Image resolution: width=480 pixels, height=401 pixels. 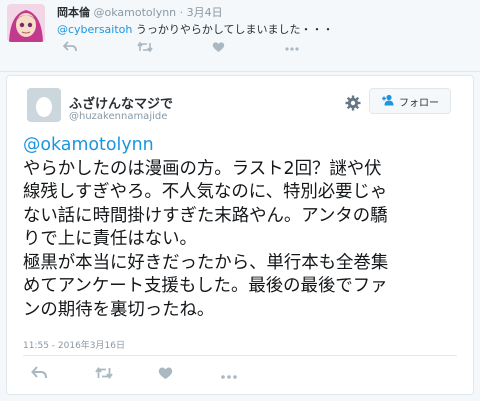 What do you see at coordinates (388, 101) in the screenshot?
I see `follow-user-icon` at bounding box center [388, 101].